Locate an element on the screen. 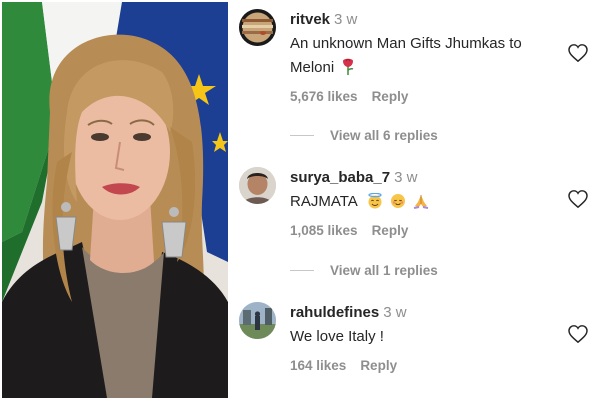  rose-icon is located at coordinates (348, 66).